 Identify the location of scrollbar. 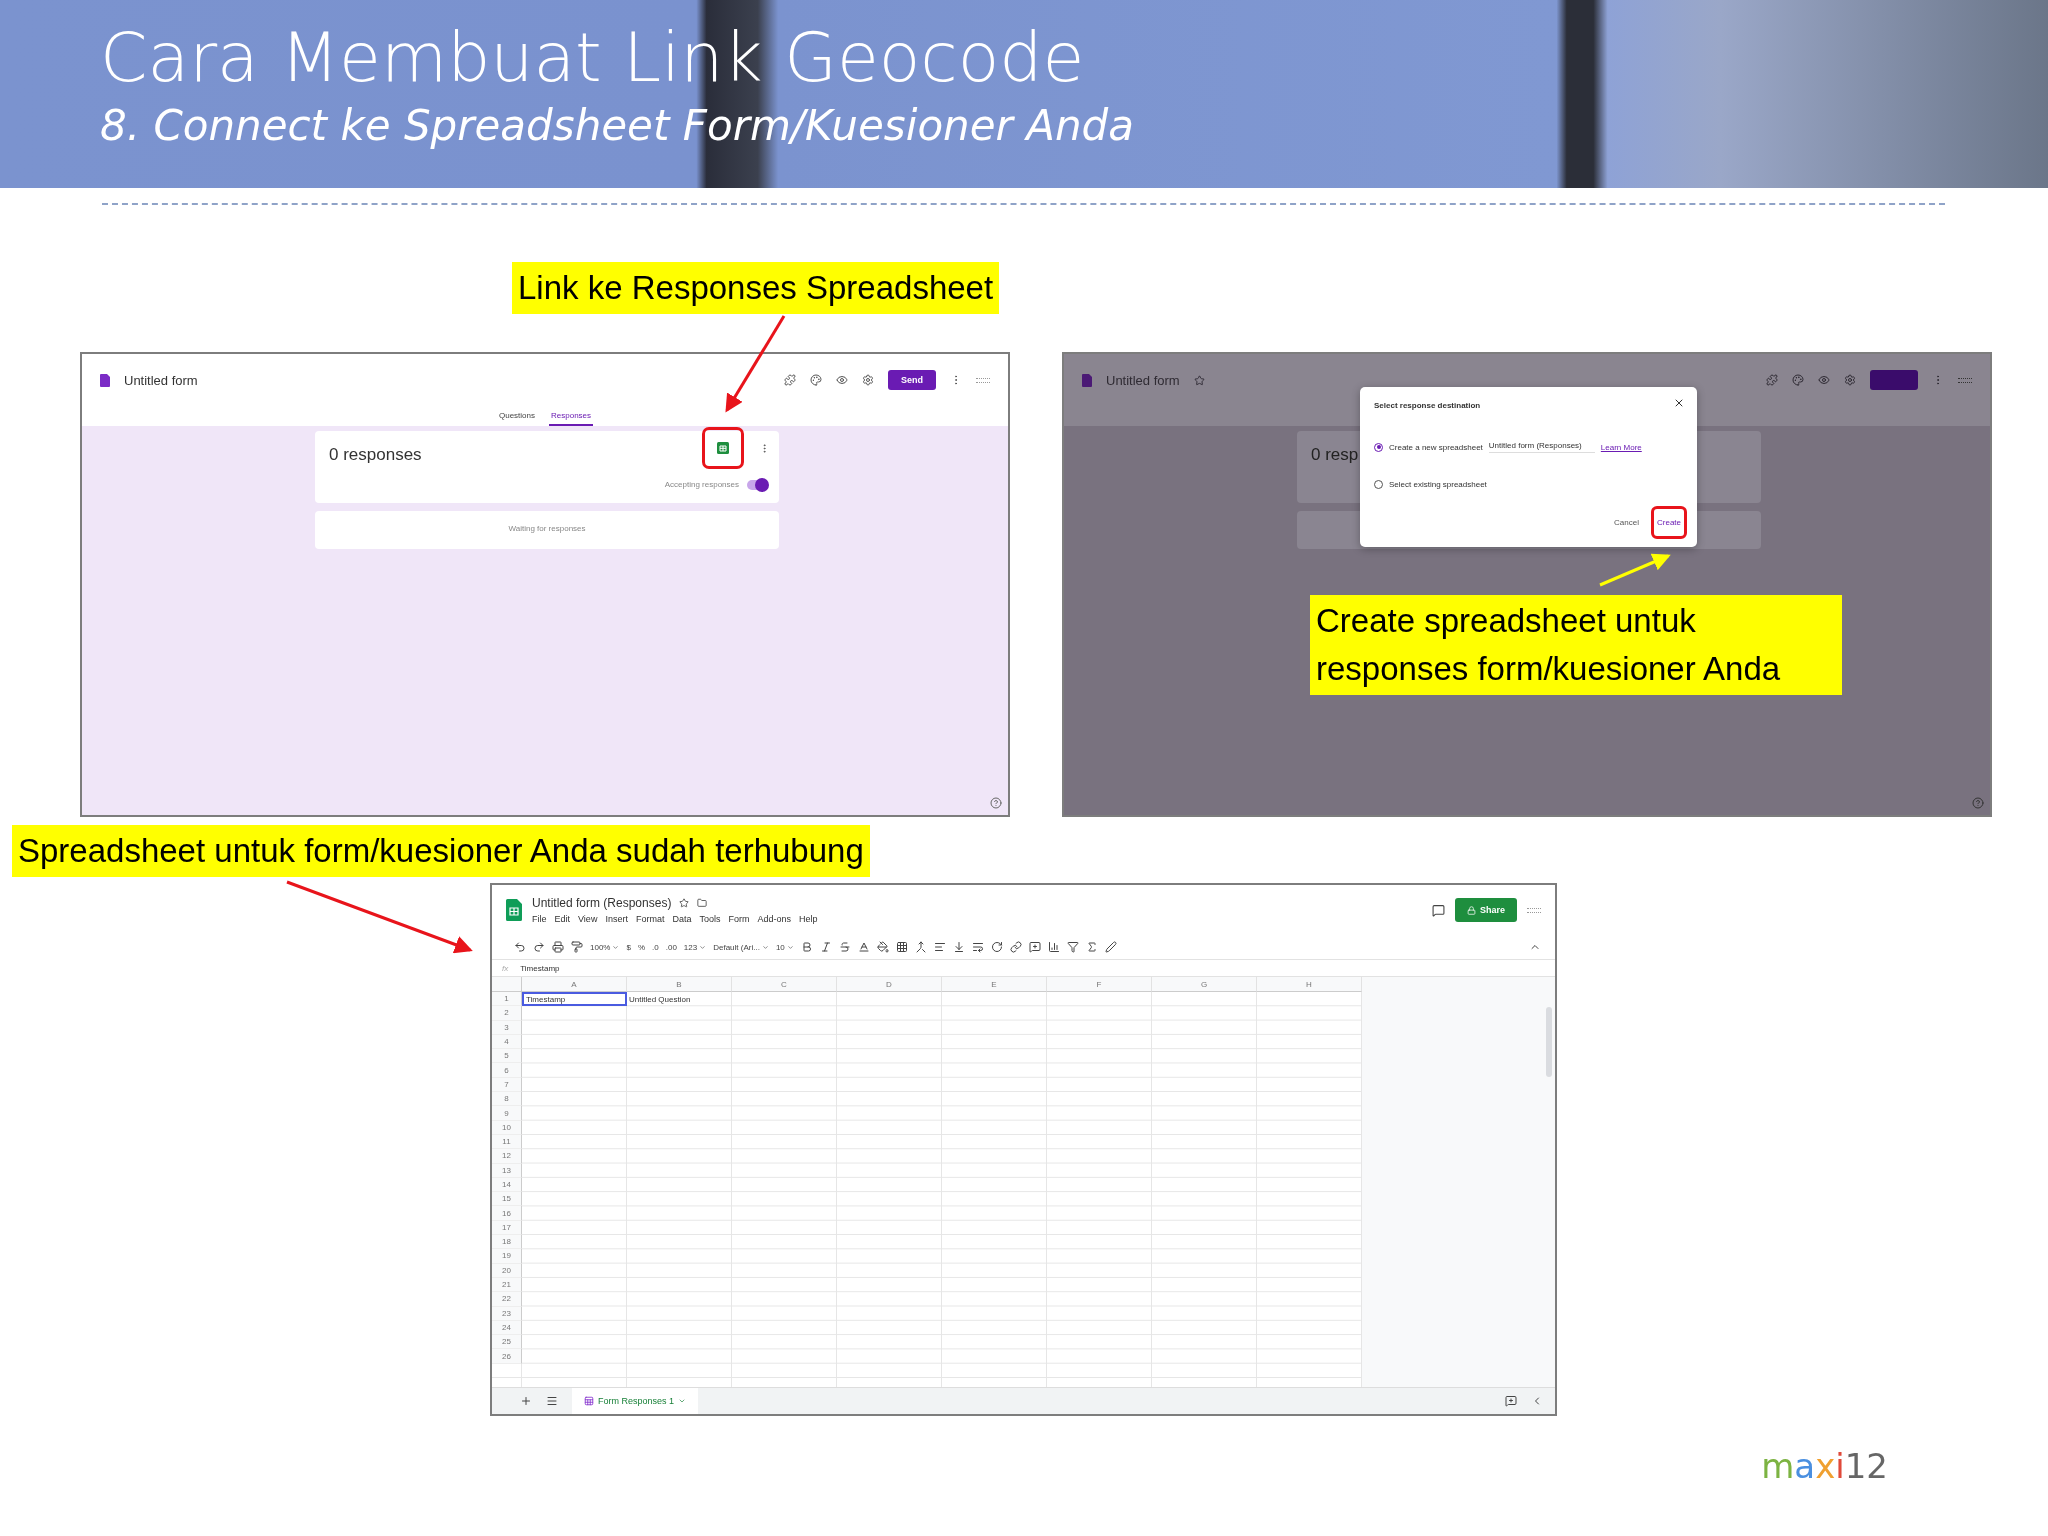
(1549, 1042).